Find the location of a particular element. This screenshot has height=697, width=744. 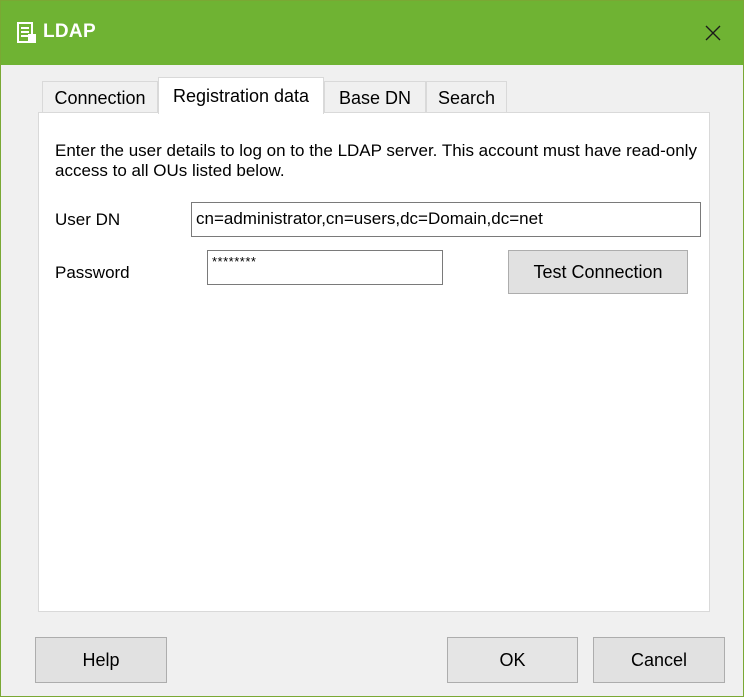

close-icon is located at coordinates (713, 33).